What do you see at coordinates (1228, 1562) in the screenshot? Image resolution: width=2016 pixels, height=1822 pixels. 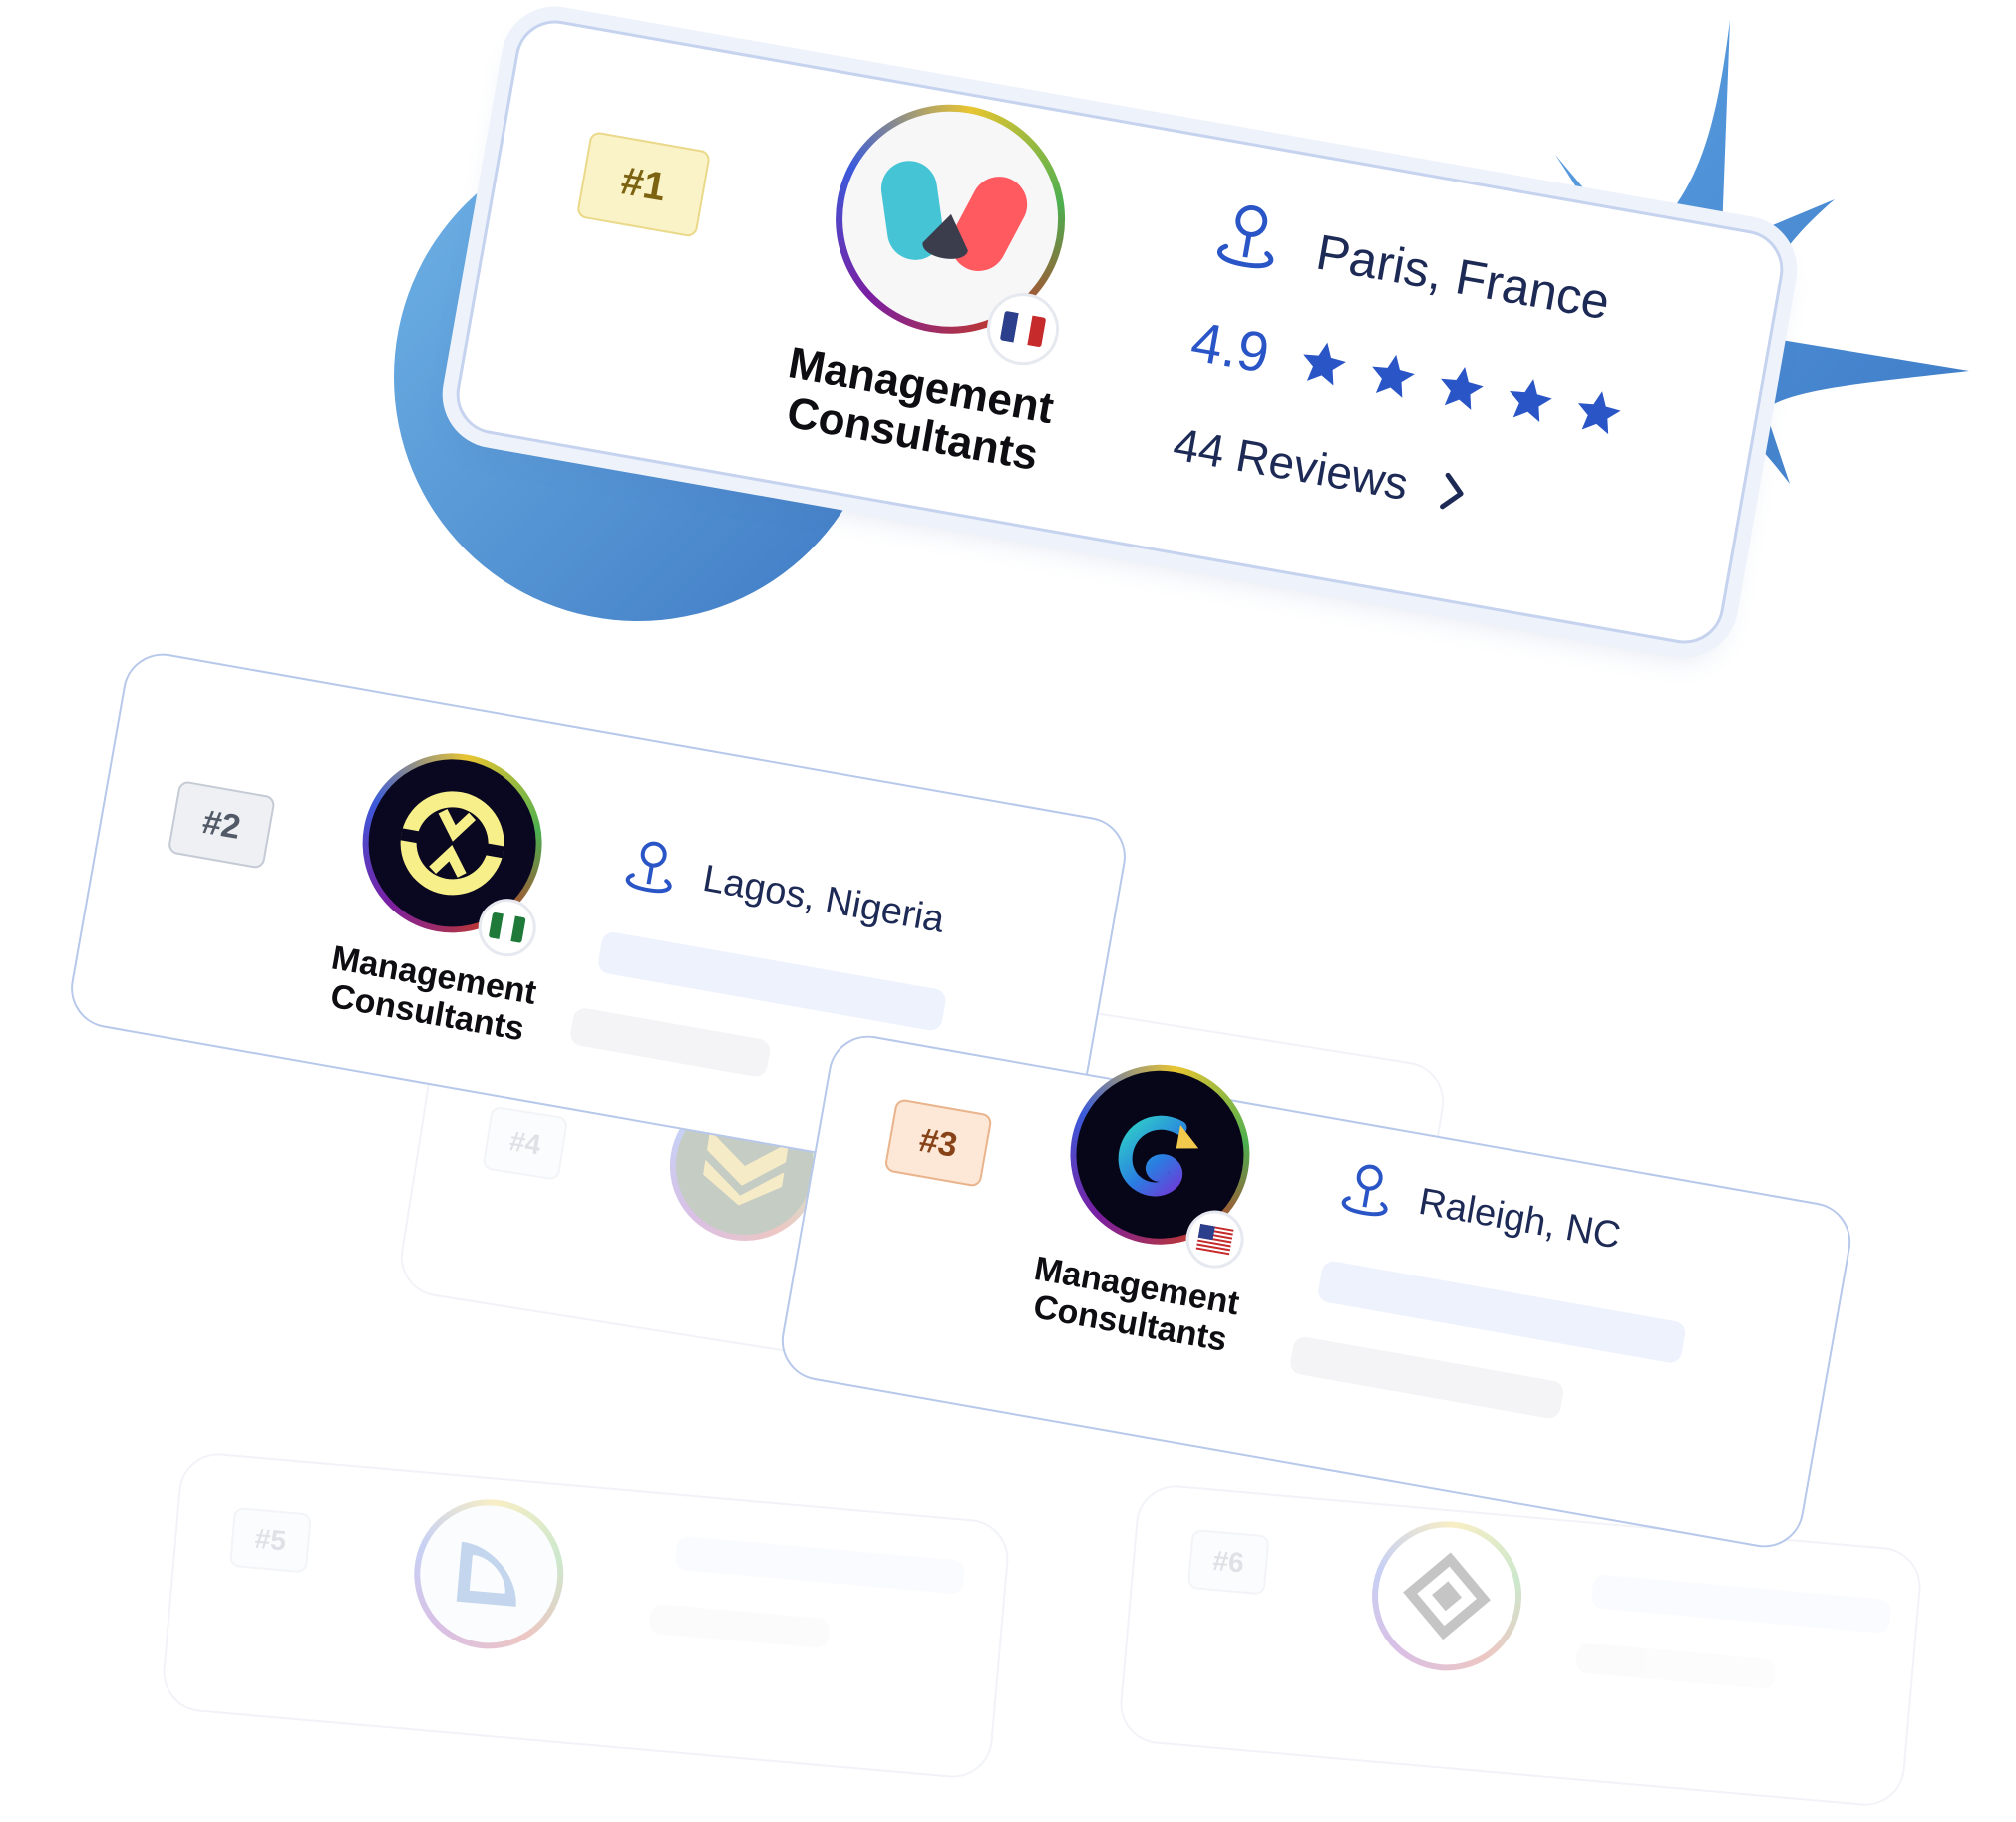 I see `rank-badge: #6` at bounding box center [1228, 1562].